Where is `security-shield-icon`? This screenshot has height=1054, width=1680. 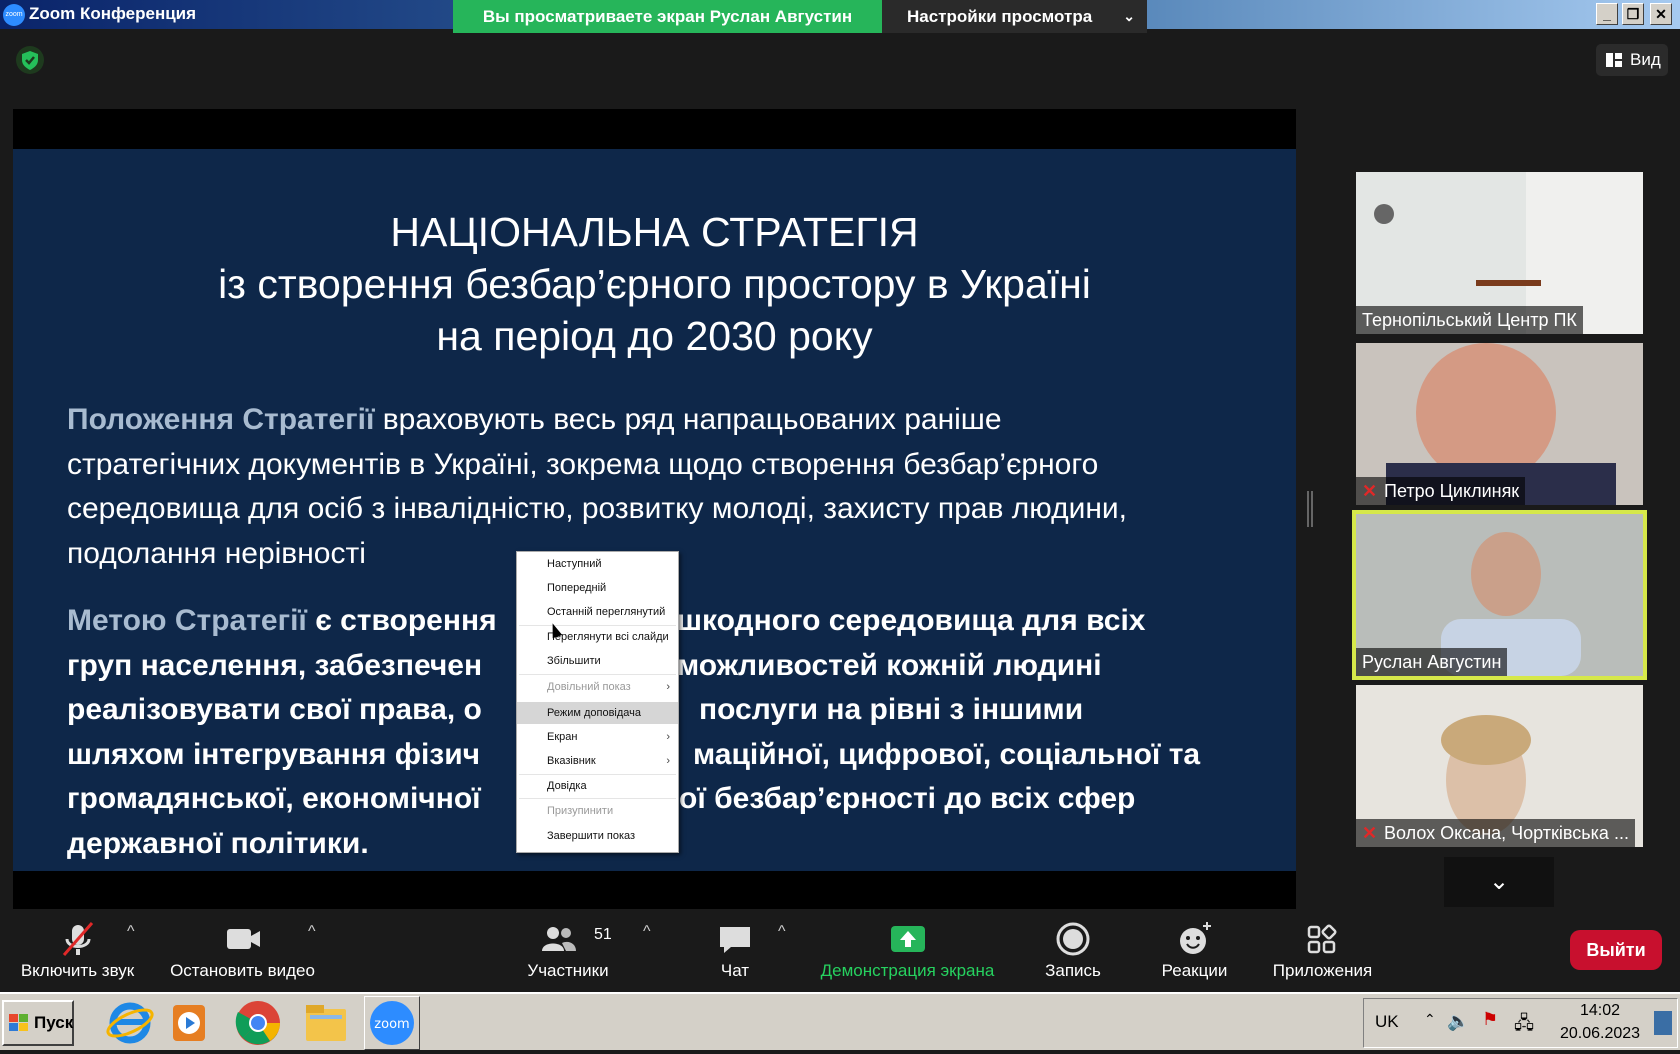 security-shield-icon is located at coordinates (30, 60).